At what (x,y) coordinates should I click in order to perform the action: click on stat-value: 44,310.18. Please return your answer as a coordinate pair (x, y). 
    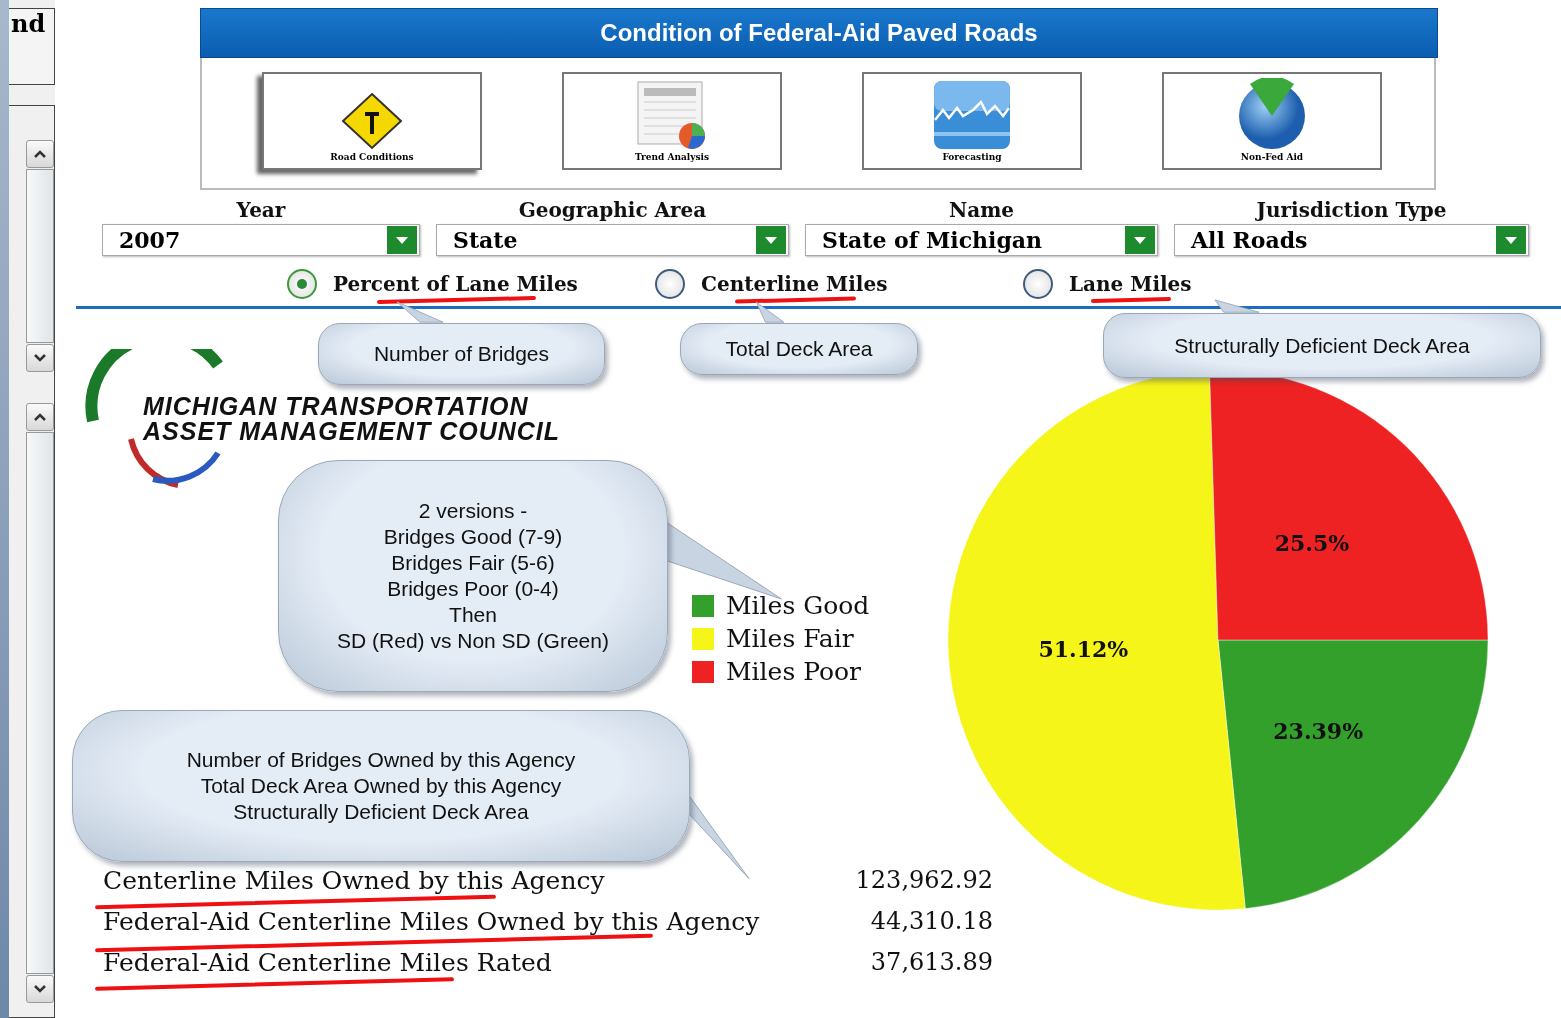
    Looking at the image, I should click on (931, 921).